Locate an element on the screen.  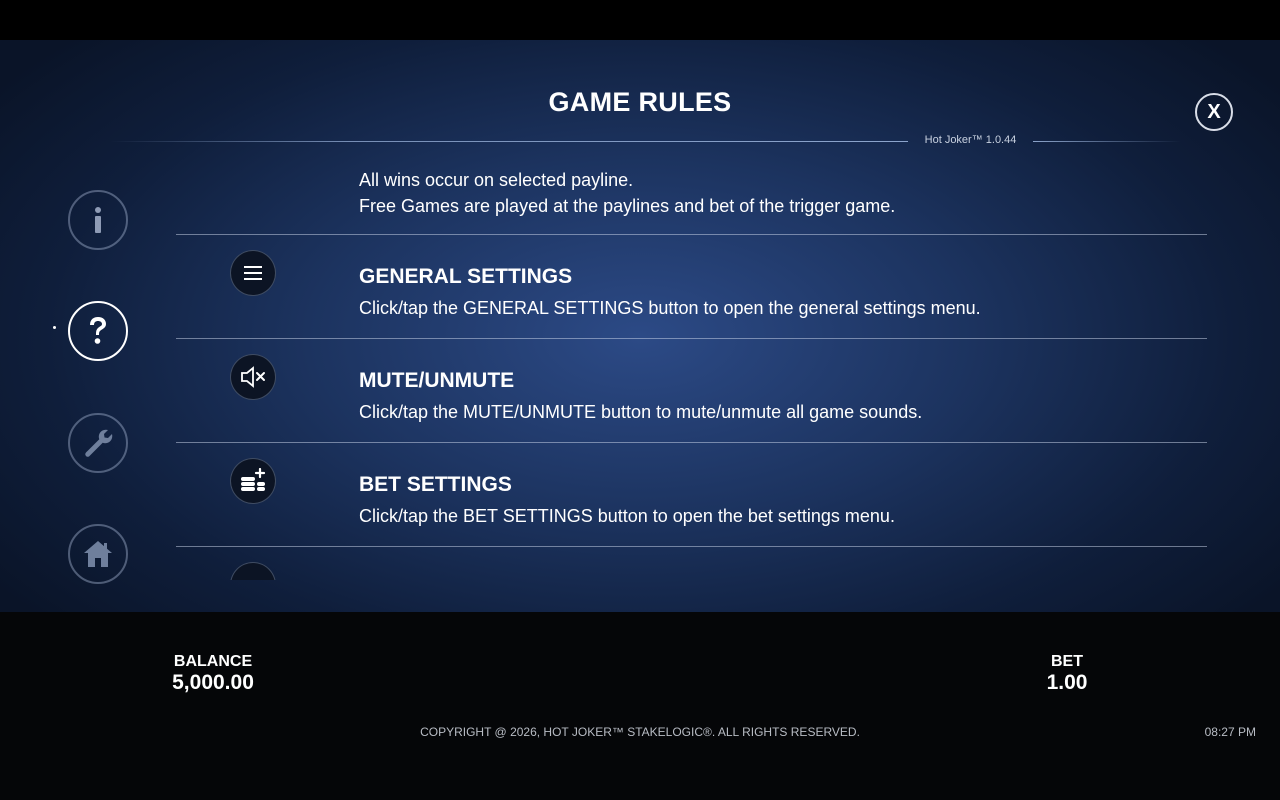
home-icon is located at coordinates (98, 554).